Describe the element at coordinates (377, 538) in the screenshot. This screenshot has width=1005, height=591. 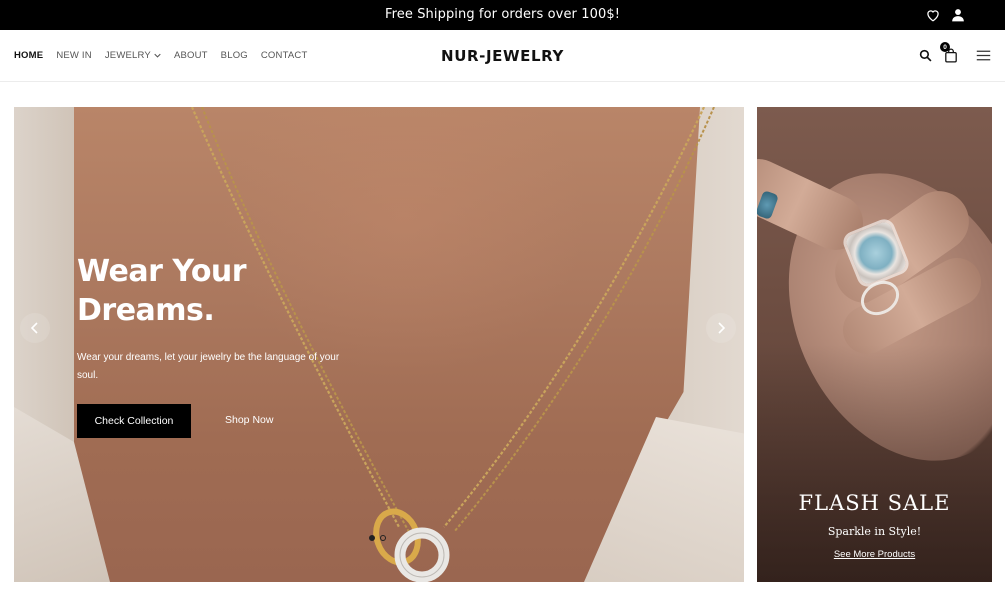
I see `slider-pagination` at that location.